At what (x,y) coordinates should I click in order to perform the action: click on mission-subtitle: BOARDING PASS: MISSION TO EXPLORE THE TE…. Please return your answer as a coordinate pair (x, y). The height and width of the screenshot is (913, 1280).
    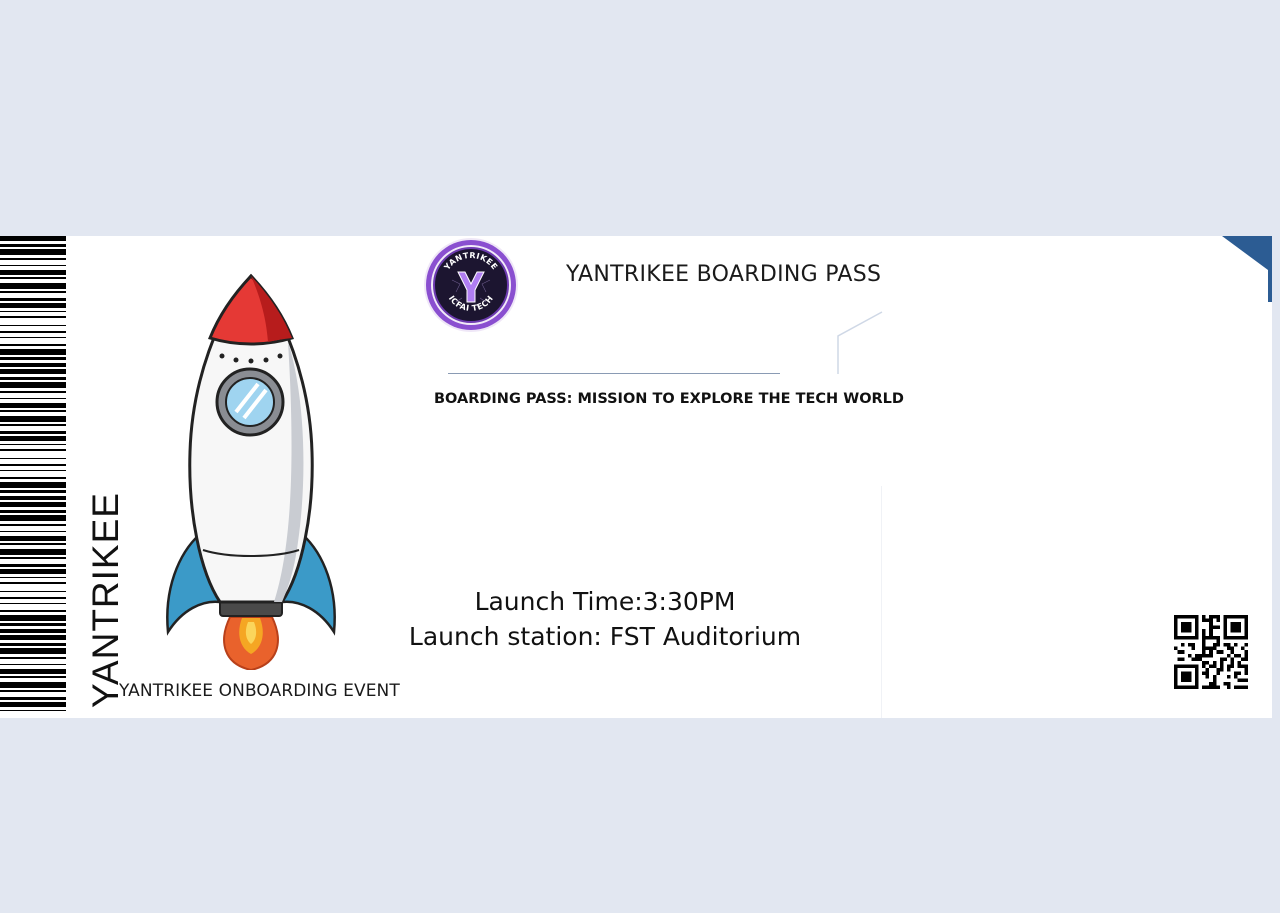
    Looking at the image, I should click on (669, 399).